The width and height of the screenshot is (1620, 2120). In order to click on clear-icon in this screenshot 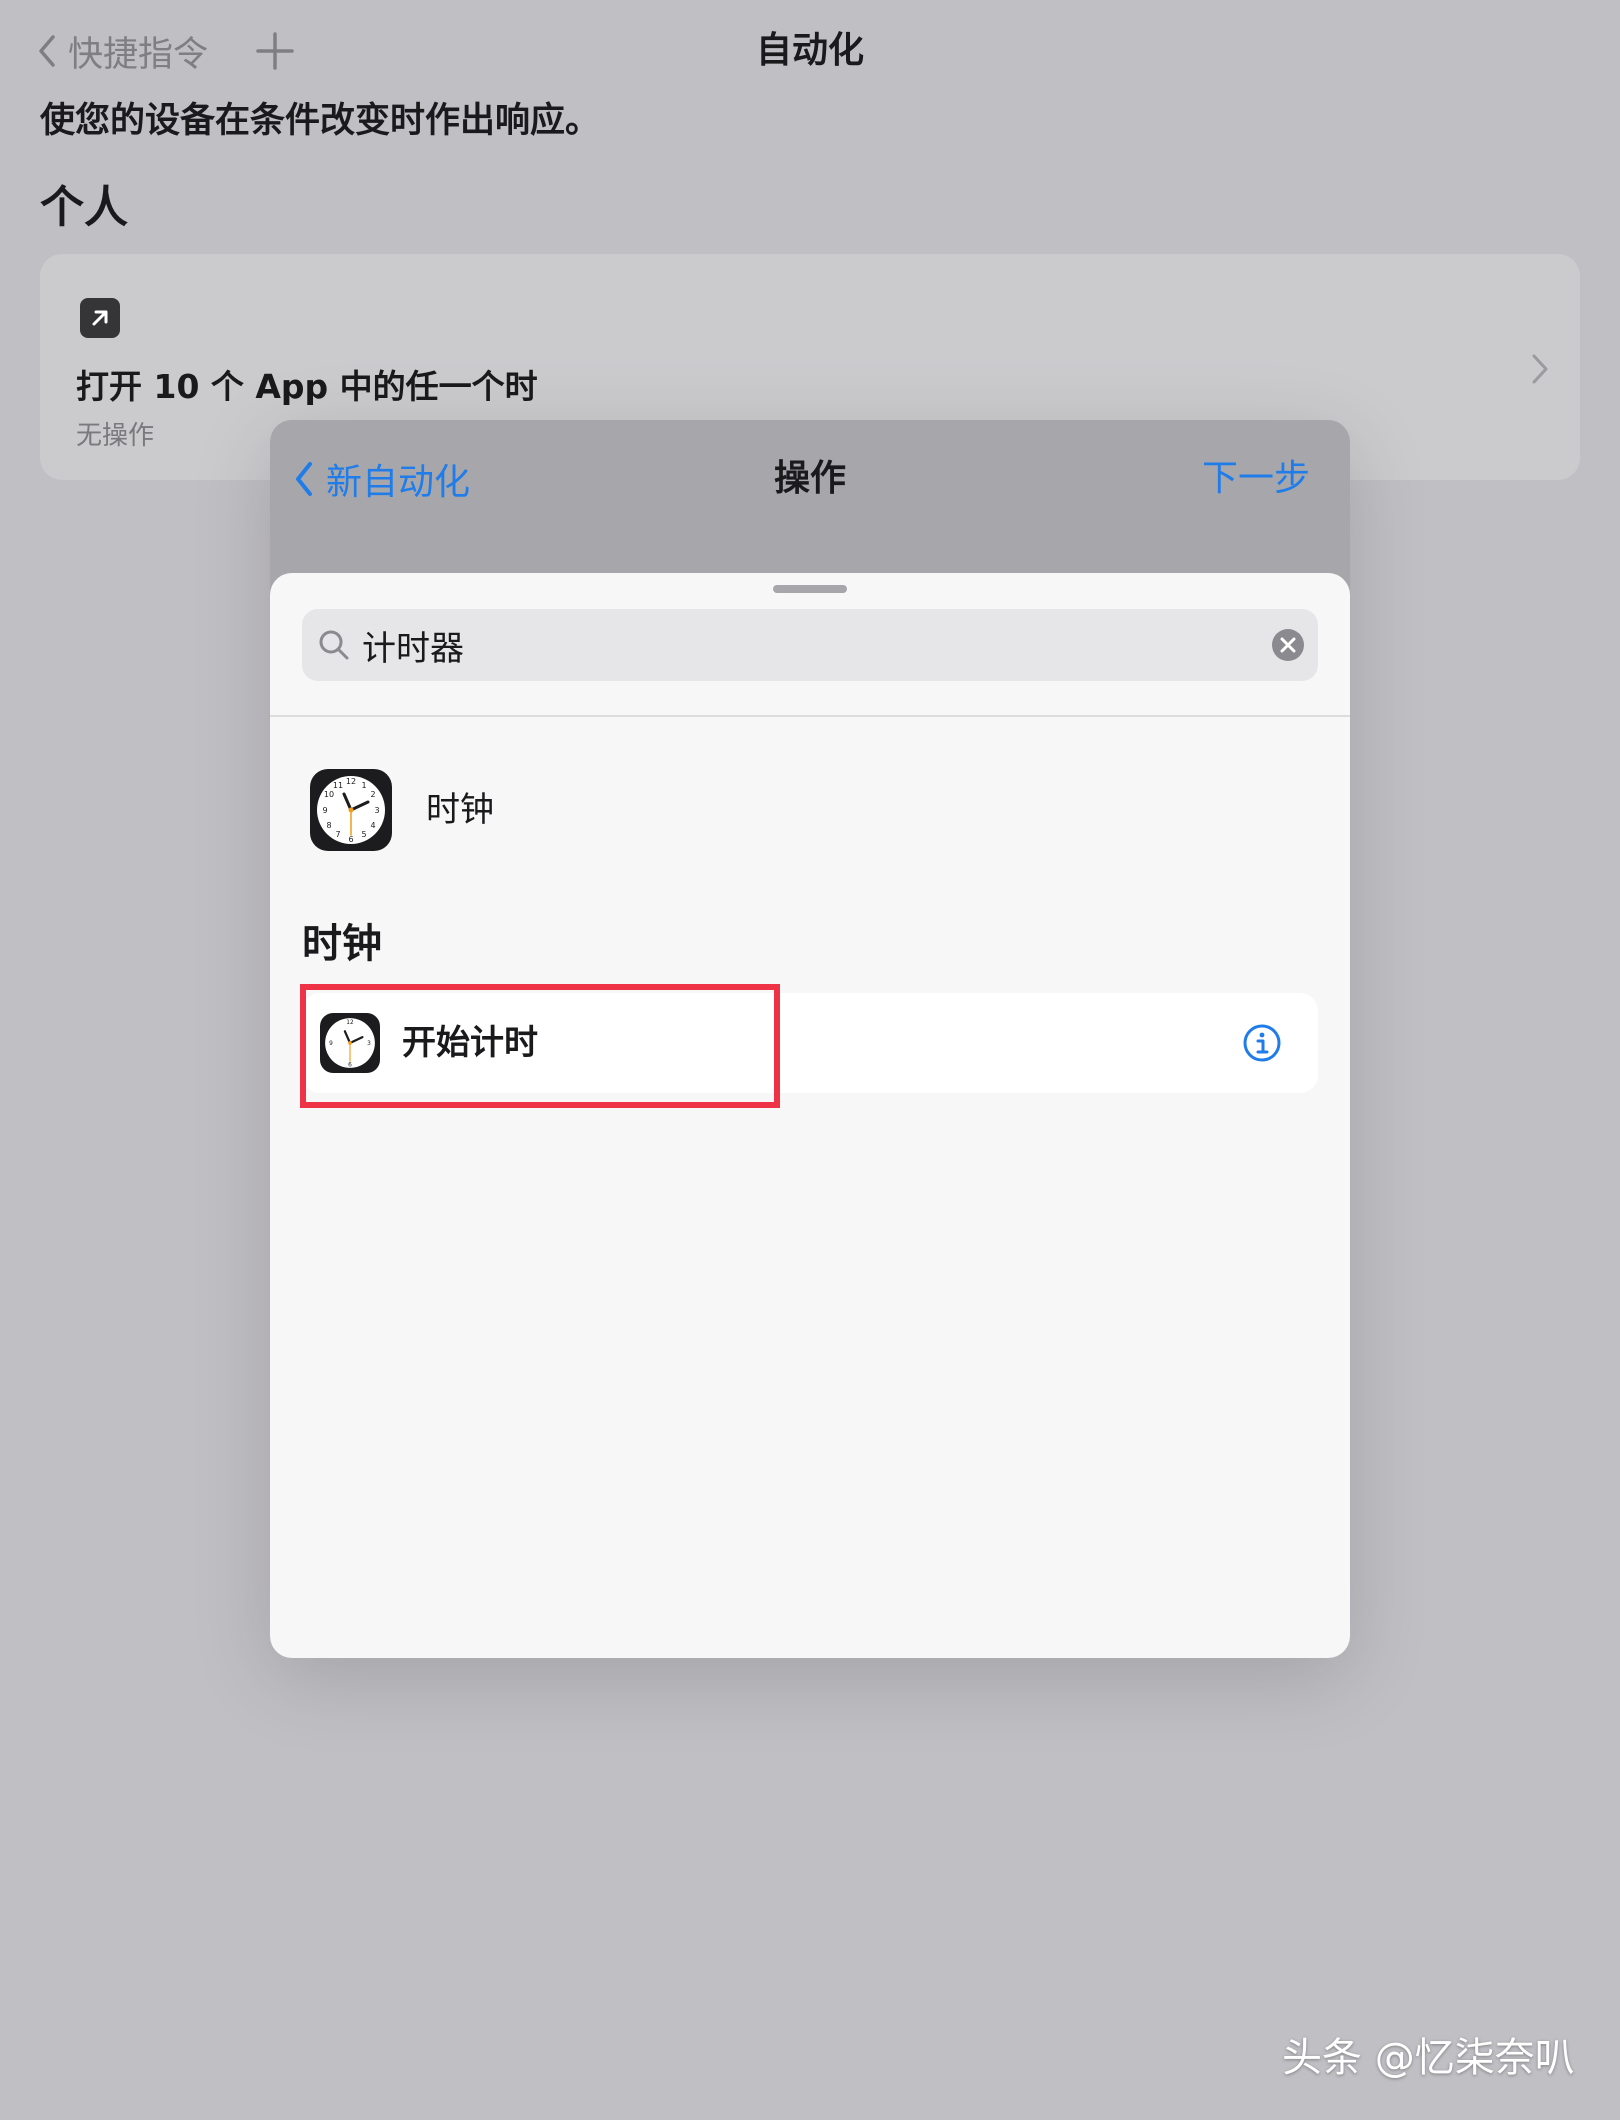, I will do `click(1288, 645)`.